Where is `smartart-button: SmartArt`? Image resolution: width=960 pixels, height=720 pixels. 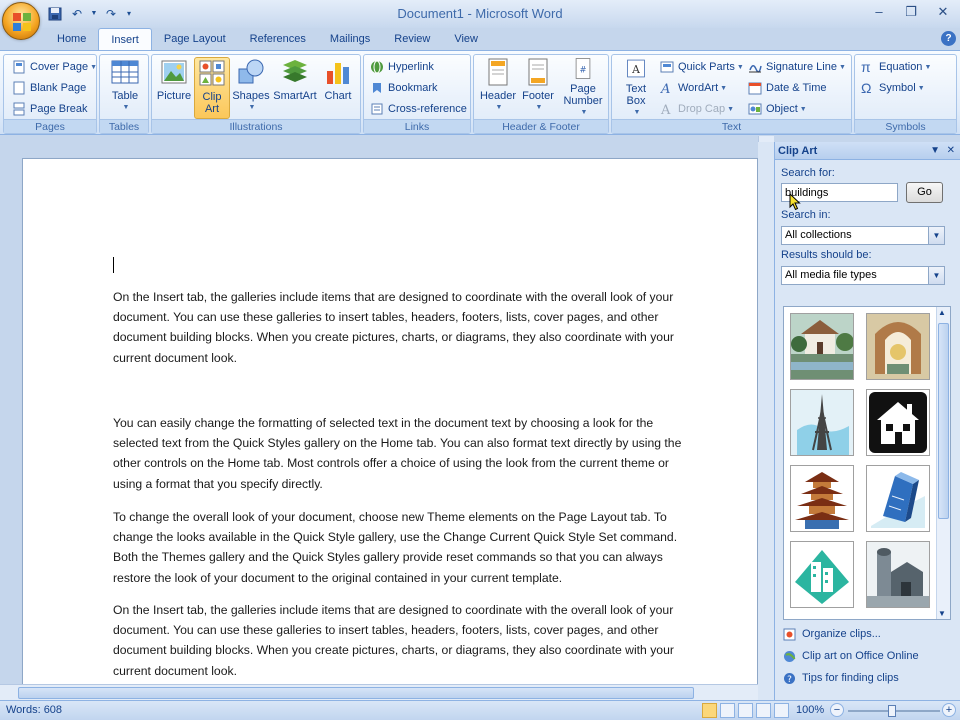 smartart-button: SmartArt is located at coordinates (295, 88).